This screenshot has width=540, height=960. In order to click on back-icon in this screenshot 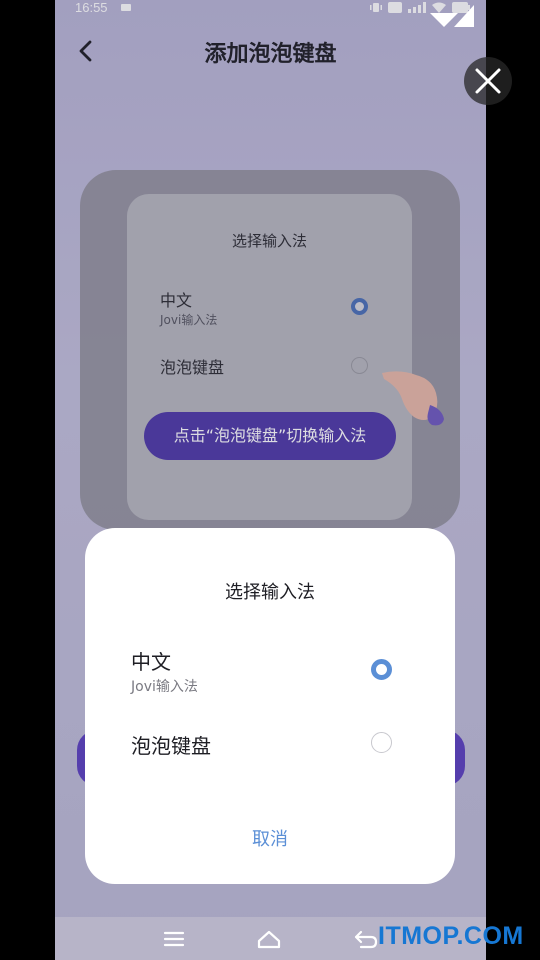, I will do `click(366, 939)`.